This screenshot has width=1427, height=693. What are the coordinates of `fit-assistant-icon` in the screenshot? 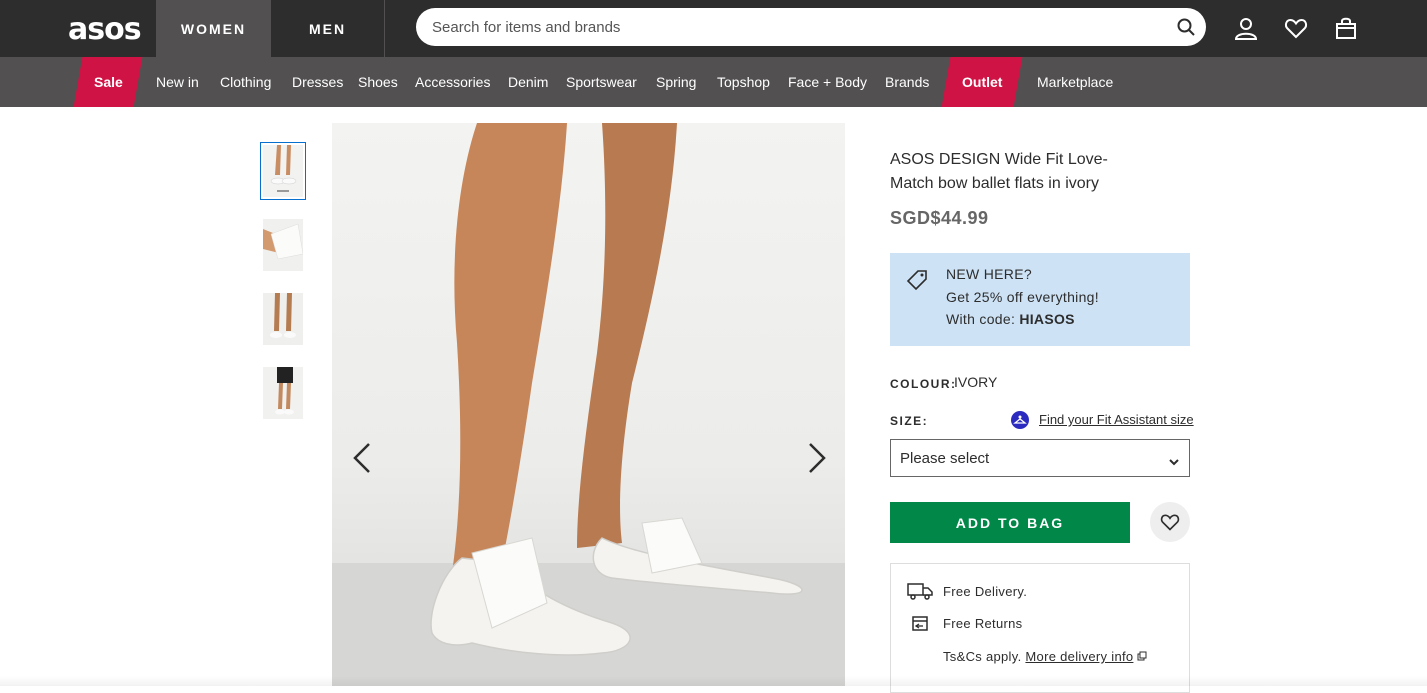 It's located at (1020, 420).